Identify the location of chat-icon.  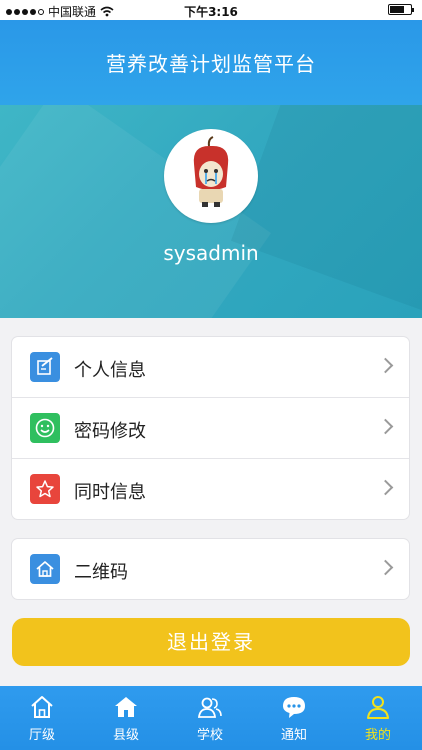
(294, 707).